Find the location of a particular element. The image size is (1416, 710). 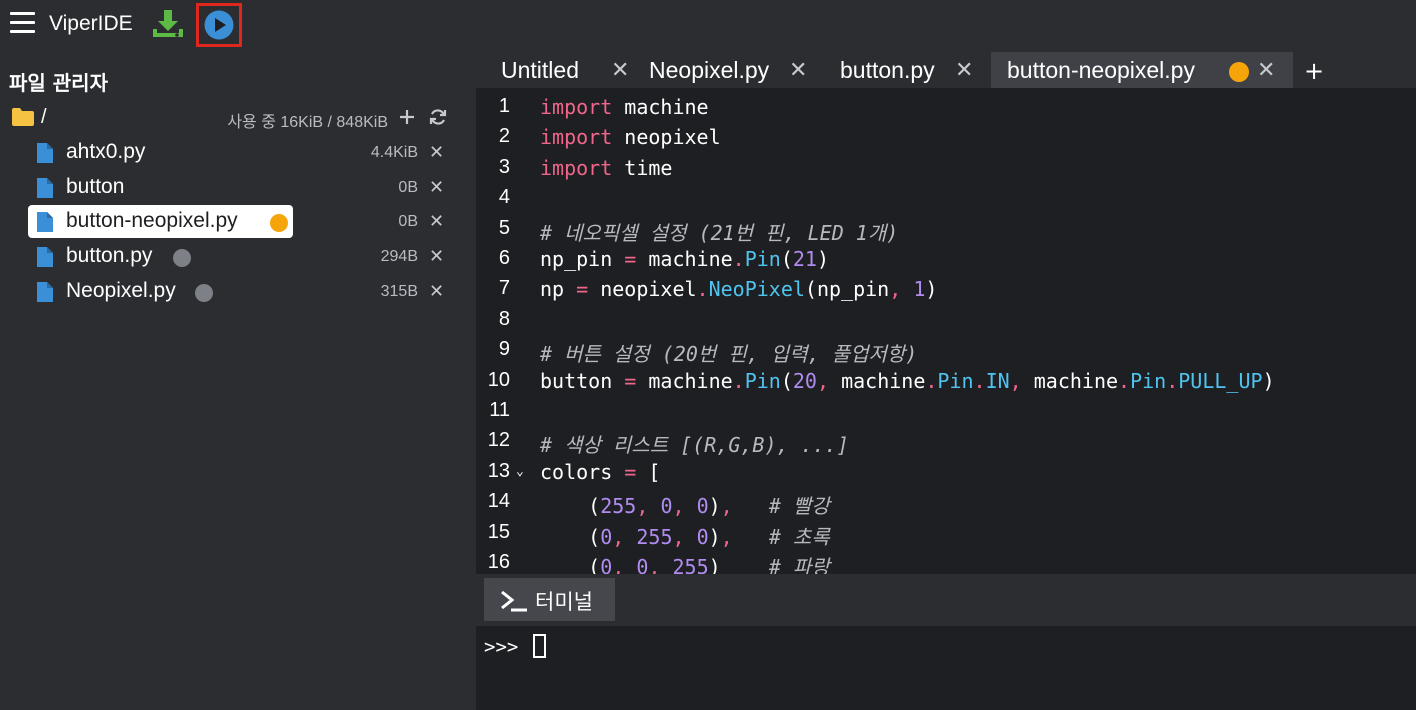

code-text: # 네오픽셀 설정 (21번 핀, LED 1개) is located at coordinates (719, 232).